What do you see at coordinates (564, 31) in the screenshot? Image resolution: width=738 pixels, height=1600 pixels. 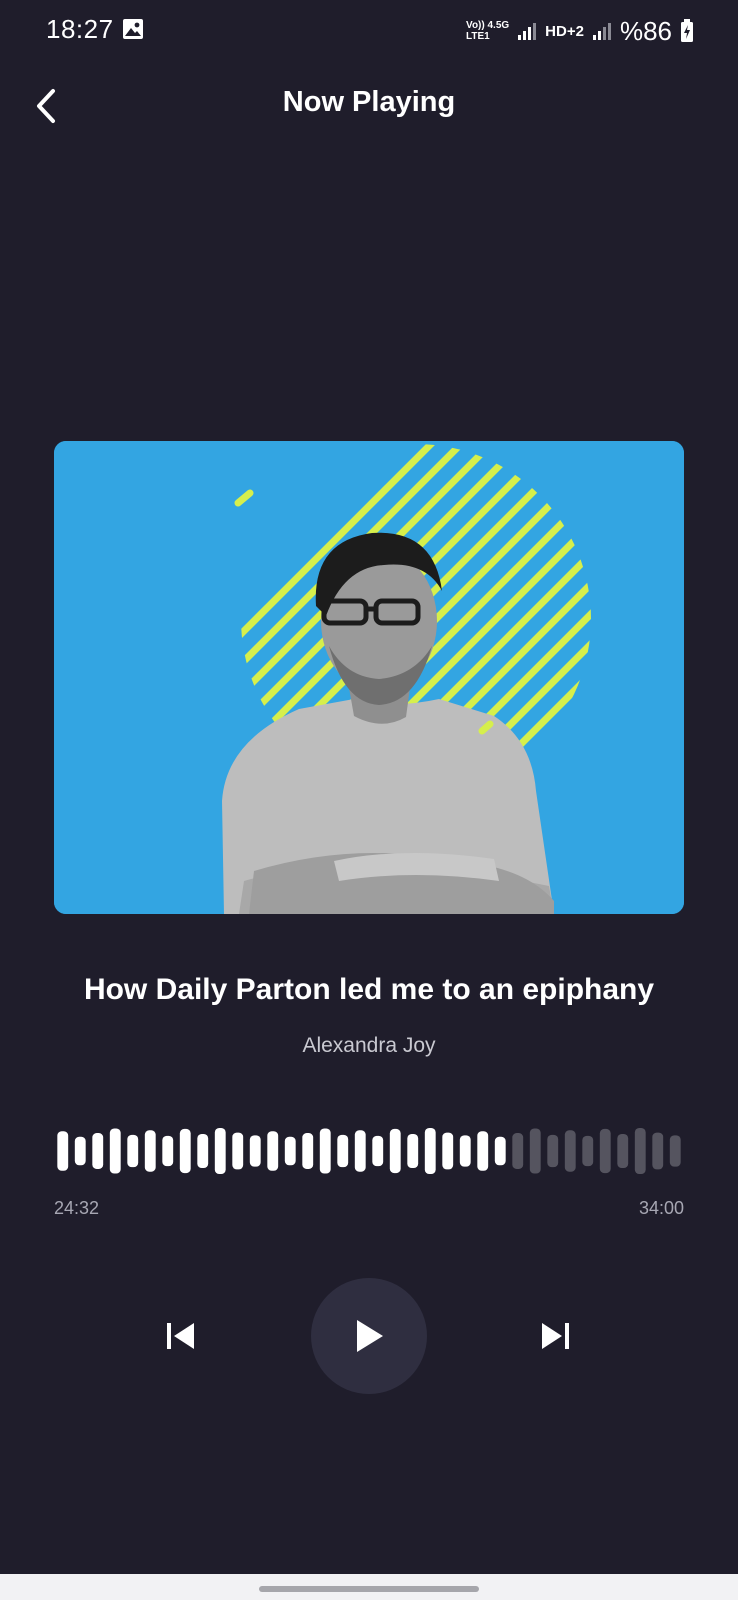 I see `hd-label: HD+2` at bounding box center [564, 31].